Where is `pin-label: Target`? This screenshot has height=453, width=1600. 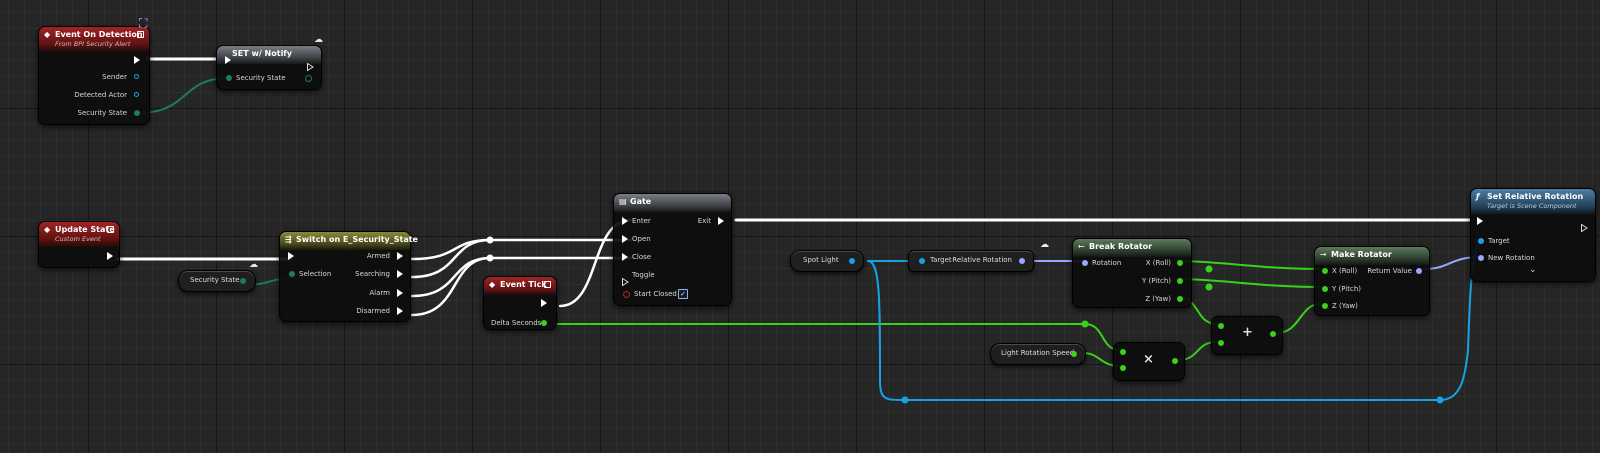
pin-label: Target is located at coordinates (1499, 241).